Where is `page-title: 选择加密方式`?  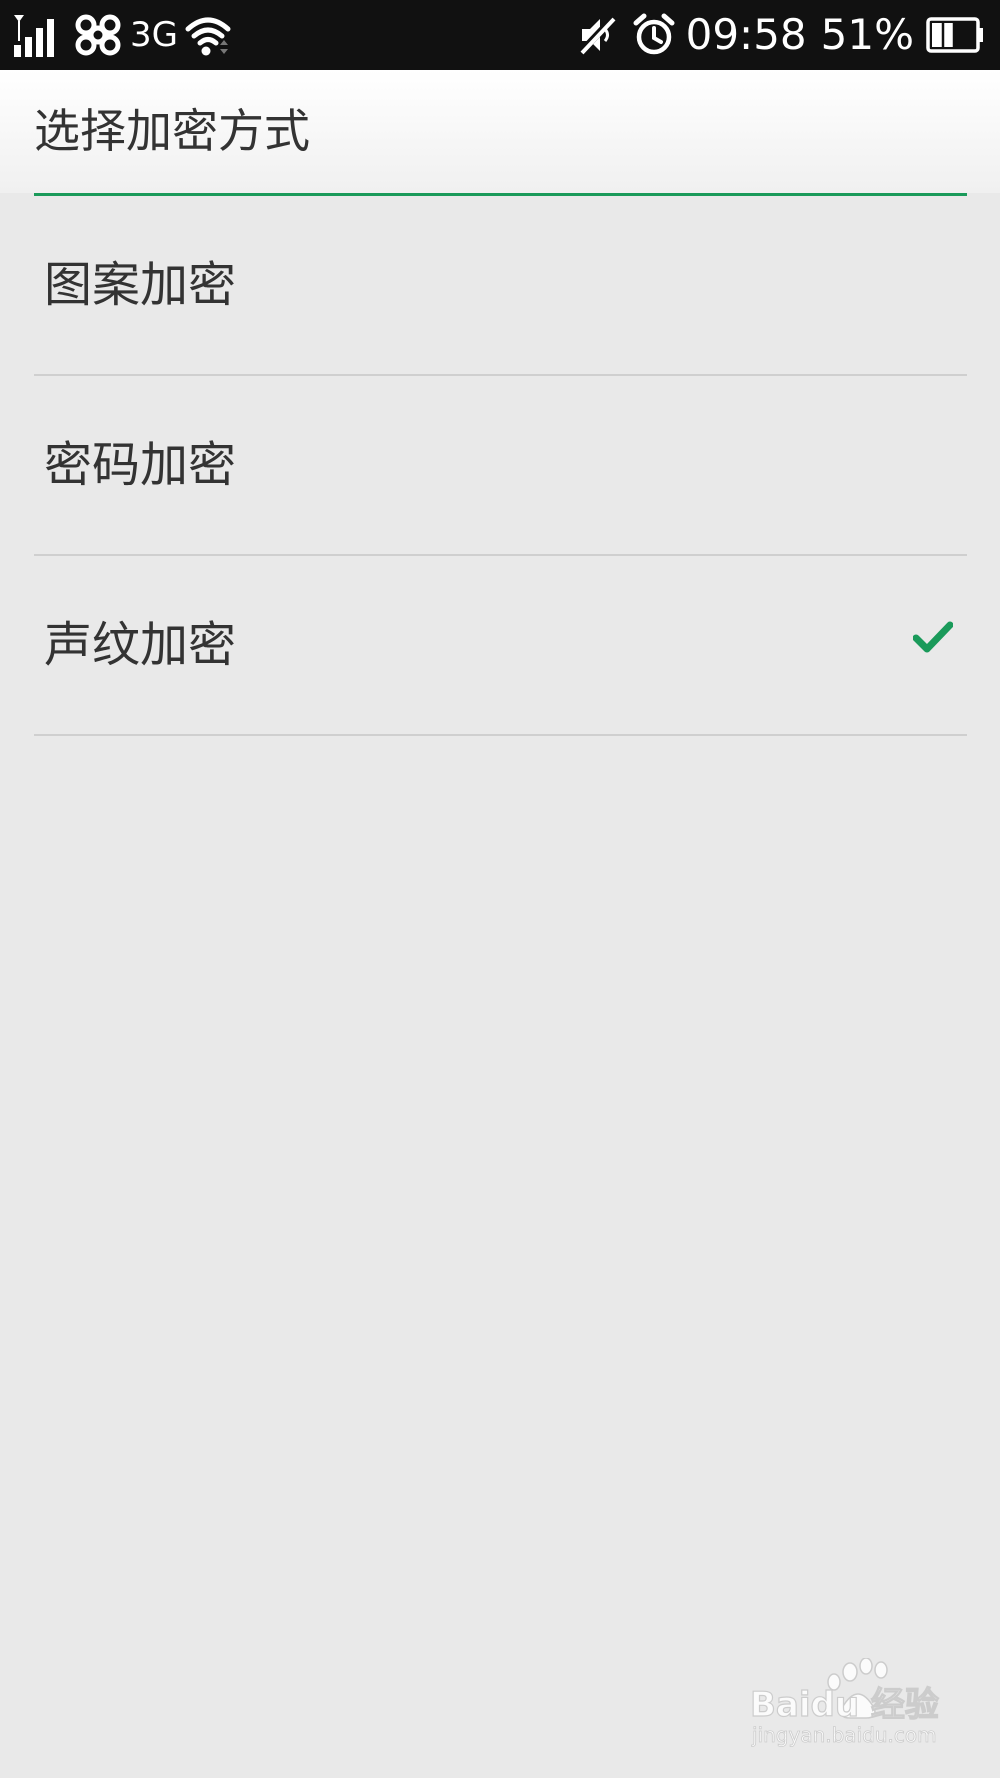
page-title: 选择加密方式 is located at coordinates (172, 131).